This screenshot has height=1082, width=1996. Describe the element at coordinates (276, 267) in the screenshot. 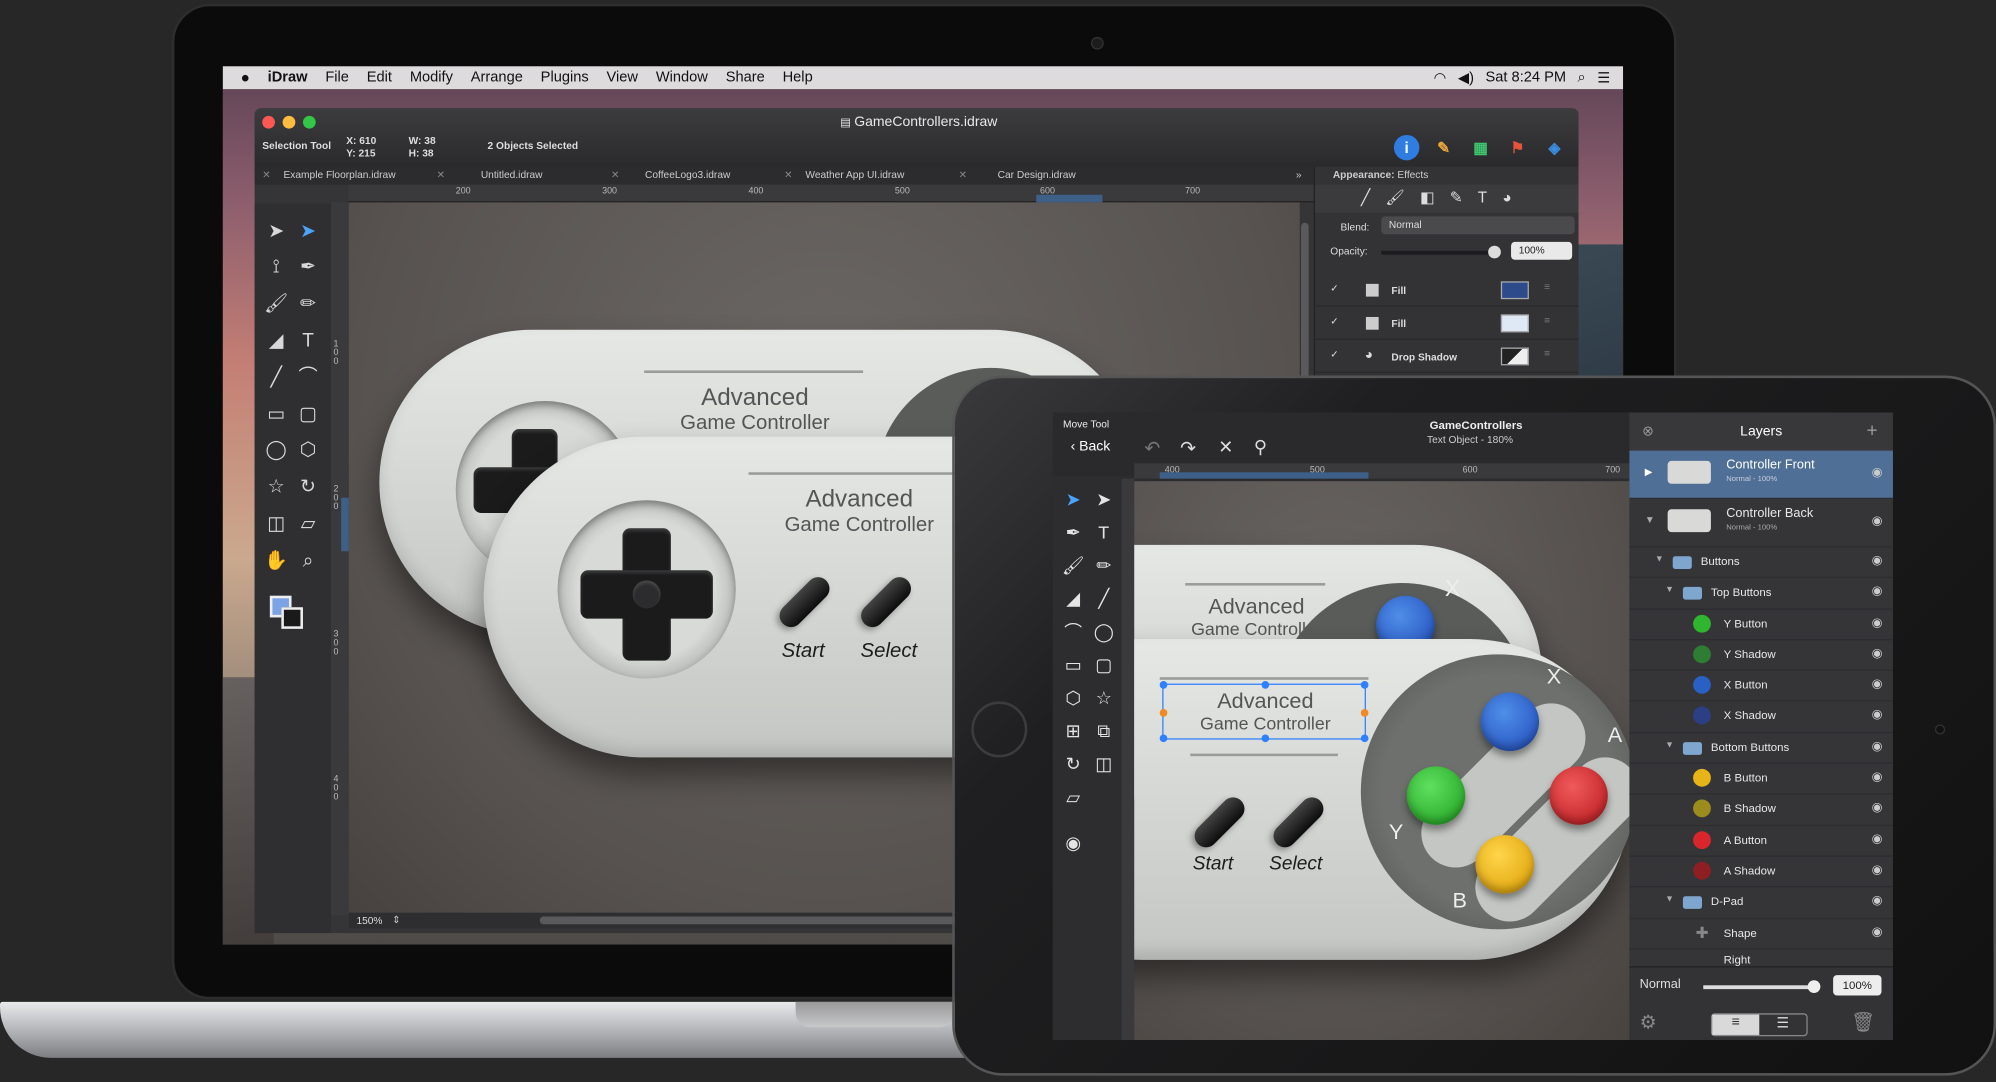

I see `anchor-tool-icon: ⟟` at that location.